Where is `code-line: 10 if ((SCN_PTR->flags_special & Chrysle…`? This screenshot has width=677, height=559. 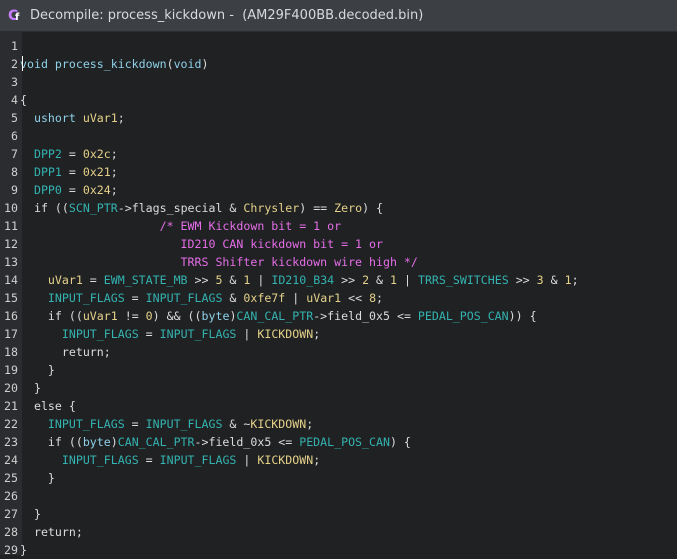 code-line: 10 if ((SCN_PTR->flags_special & Chrysle… is located at coordinates (338, 208).